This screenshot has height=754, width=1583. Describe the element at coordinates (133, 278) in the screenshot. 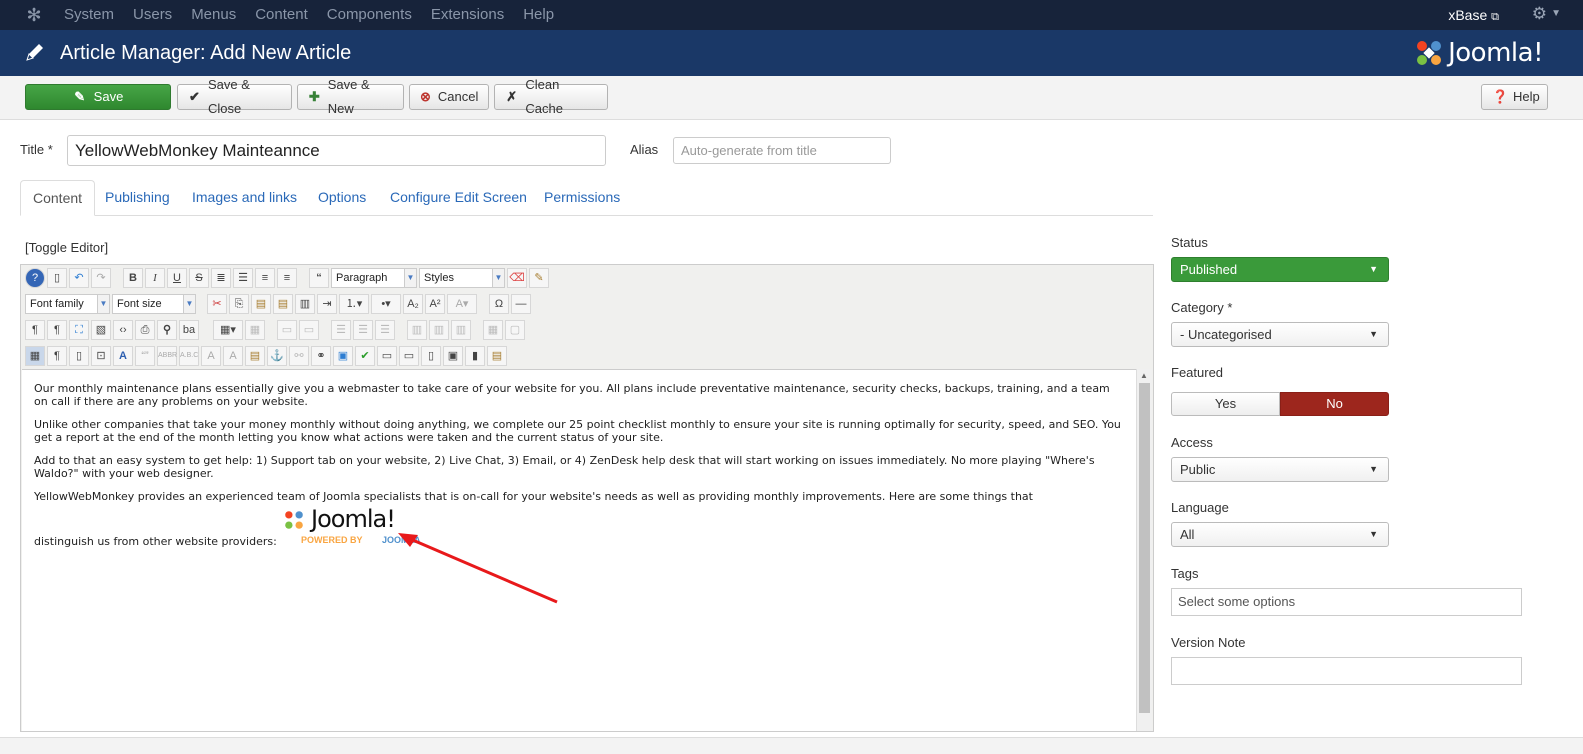

I see `bold-icon: B` at that location.